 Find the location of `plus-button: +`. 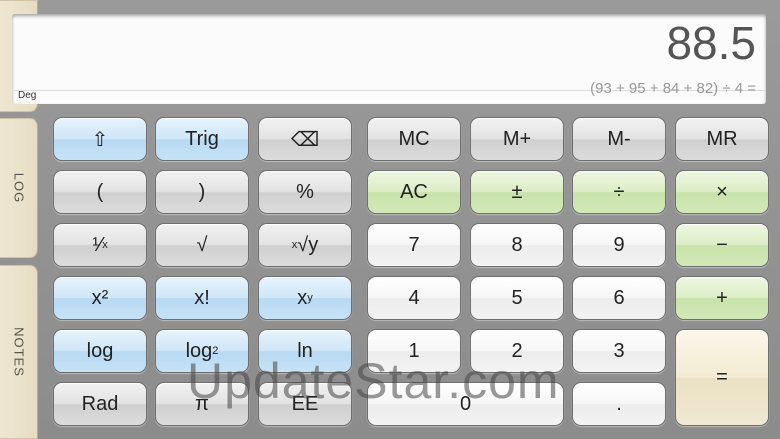

plus-button: + is located at coordinates (722, 298).